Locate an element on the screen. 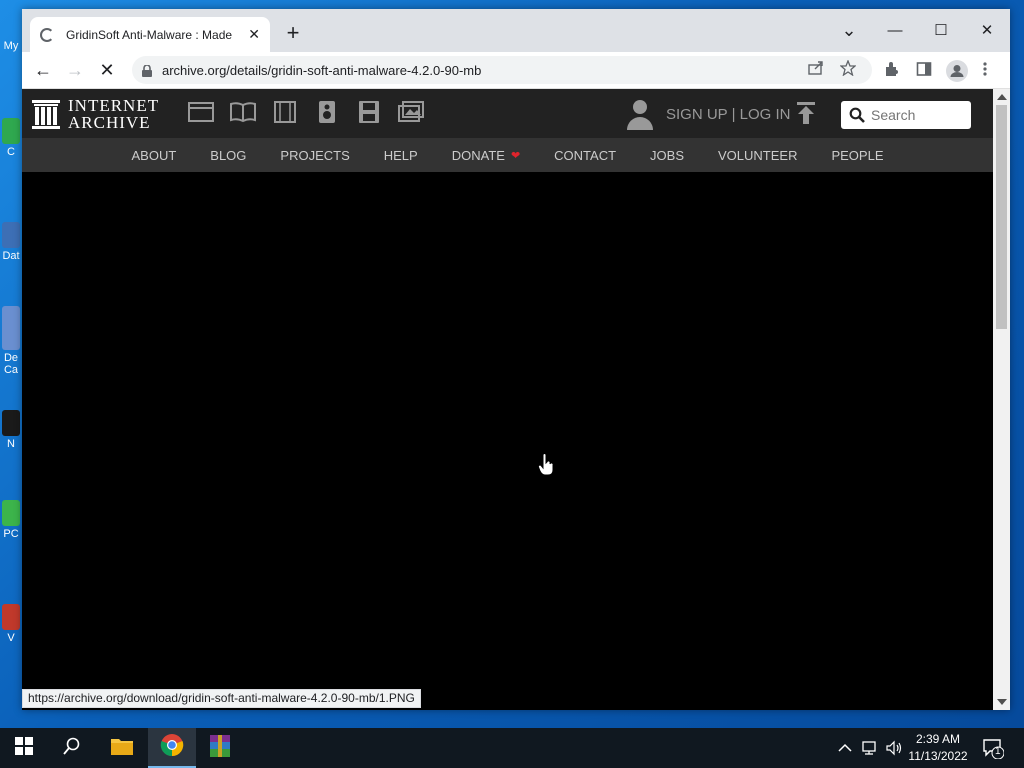 The width and height of the screenshot is (1024, 768). nav-contact: CONTACT is located at coordinates (585, 155).